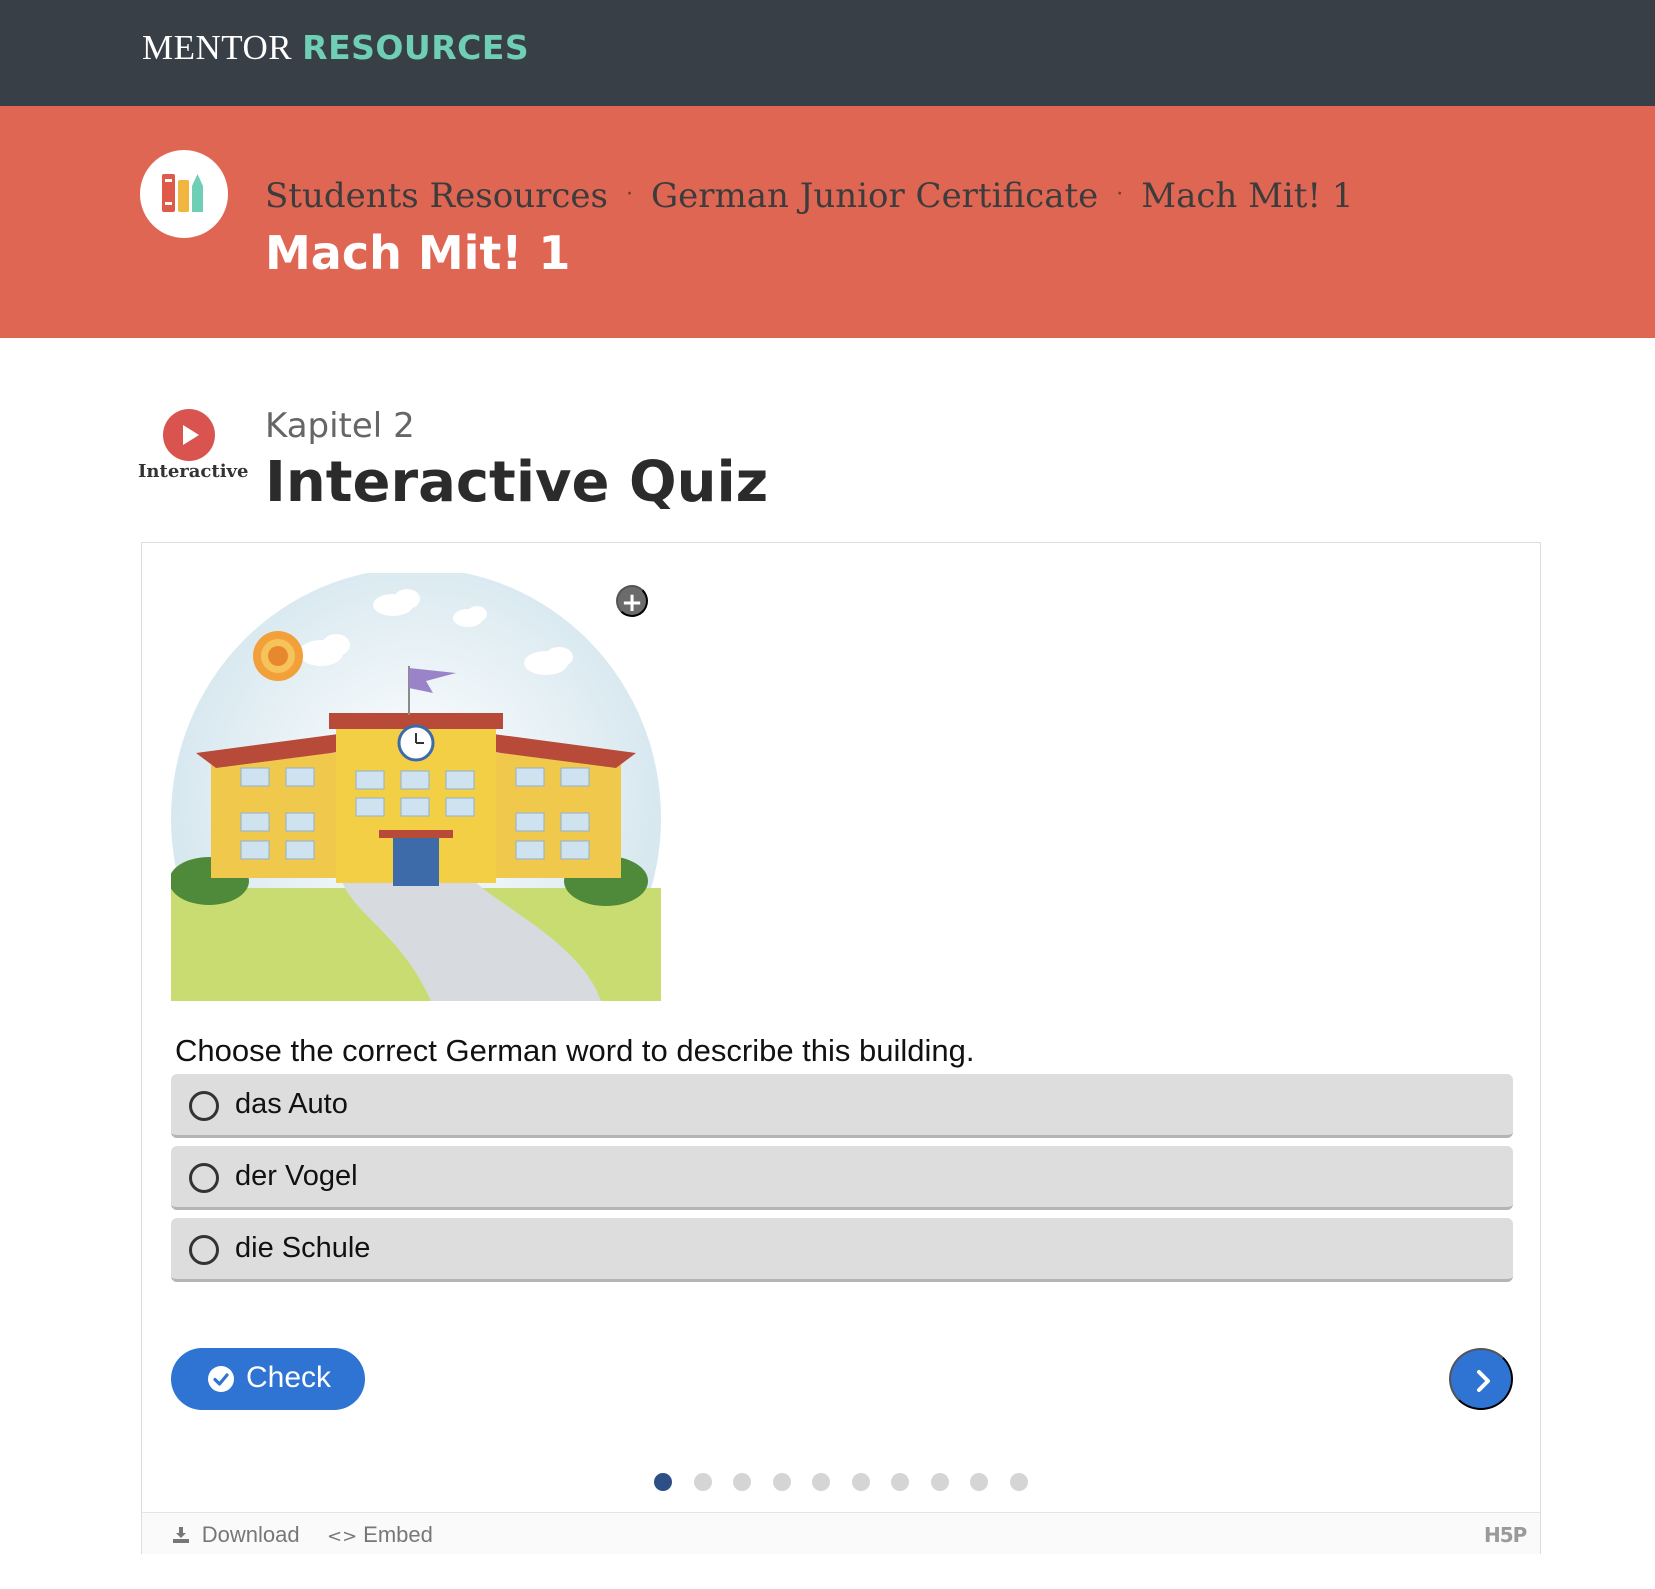 Image resolution: width=1655 pixels, height=1589 pixels. Describe the element at coordinates (517, 482) in the screenshot. I see `activity-title: Interactive Quiz` at that location.